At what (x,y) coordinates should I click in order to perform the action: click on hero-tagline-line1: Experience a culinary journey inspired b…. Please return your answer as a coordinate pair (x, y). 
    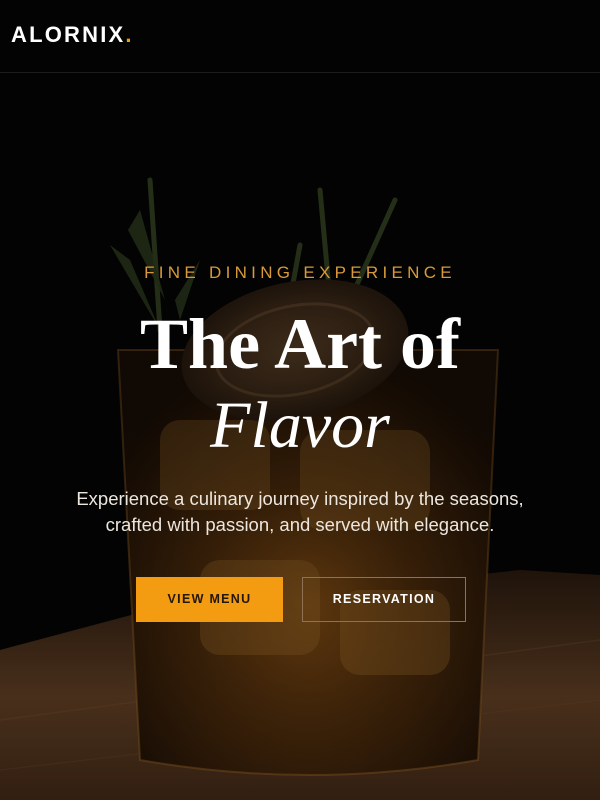
    Looking at the image, I should click on (300, 498).